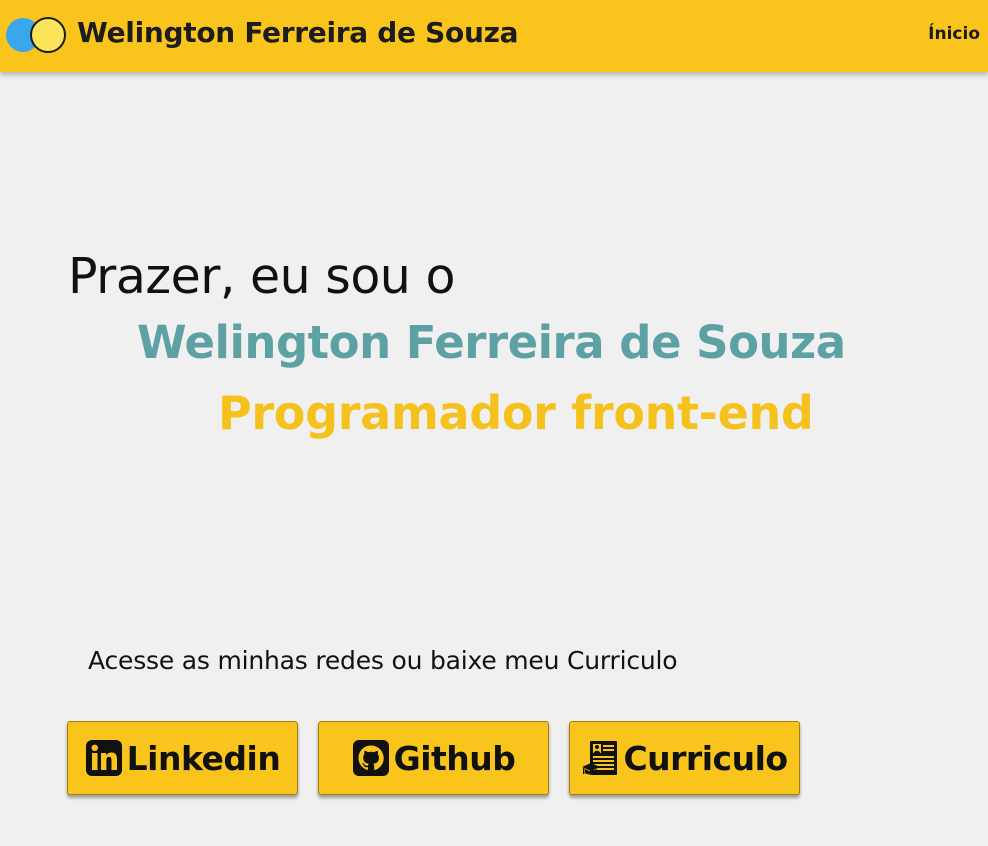 The image size is (988, 846). What do you see at coordinates (454, 758) in the screenshot?
I see `github-button-label: Github` at bounding box center [454, 758].